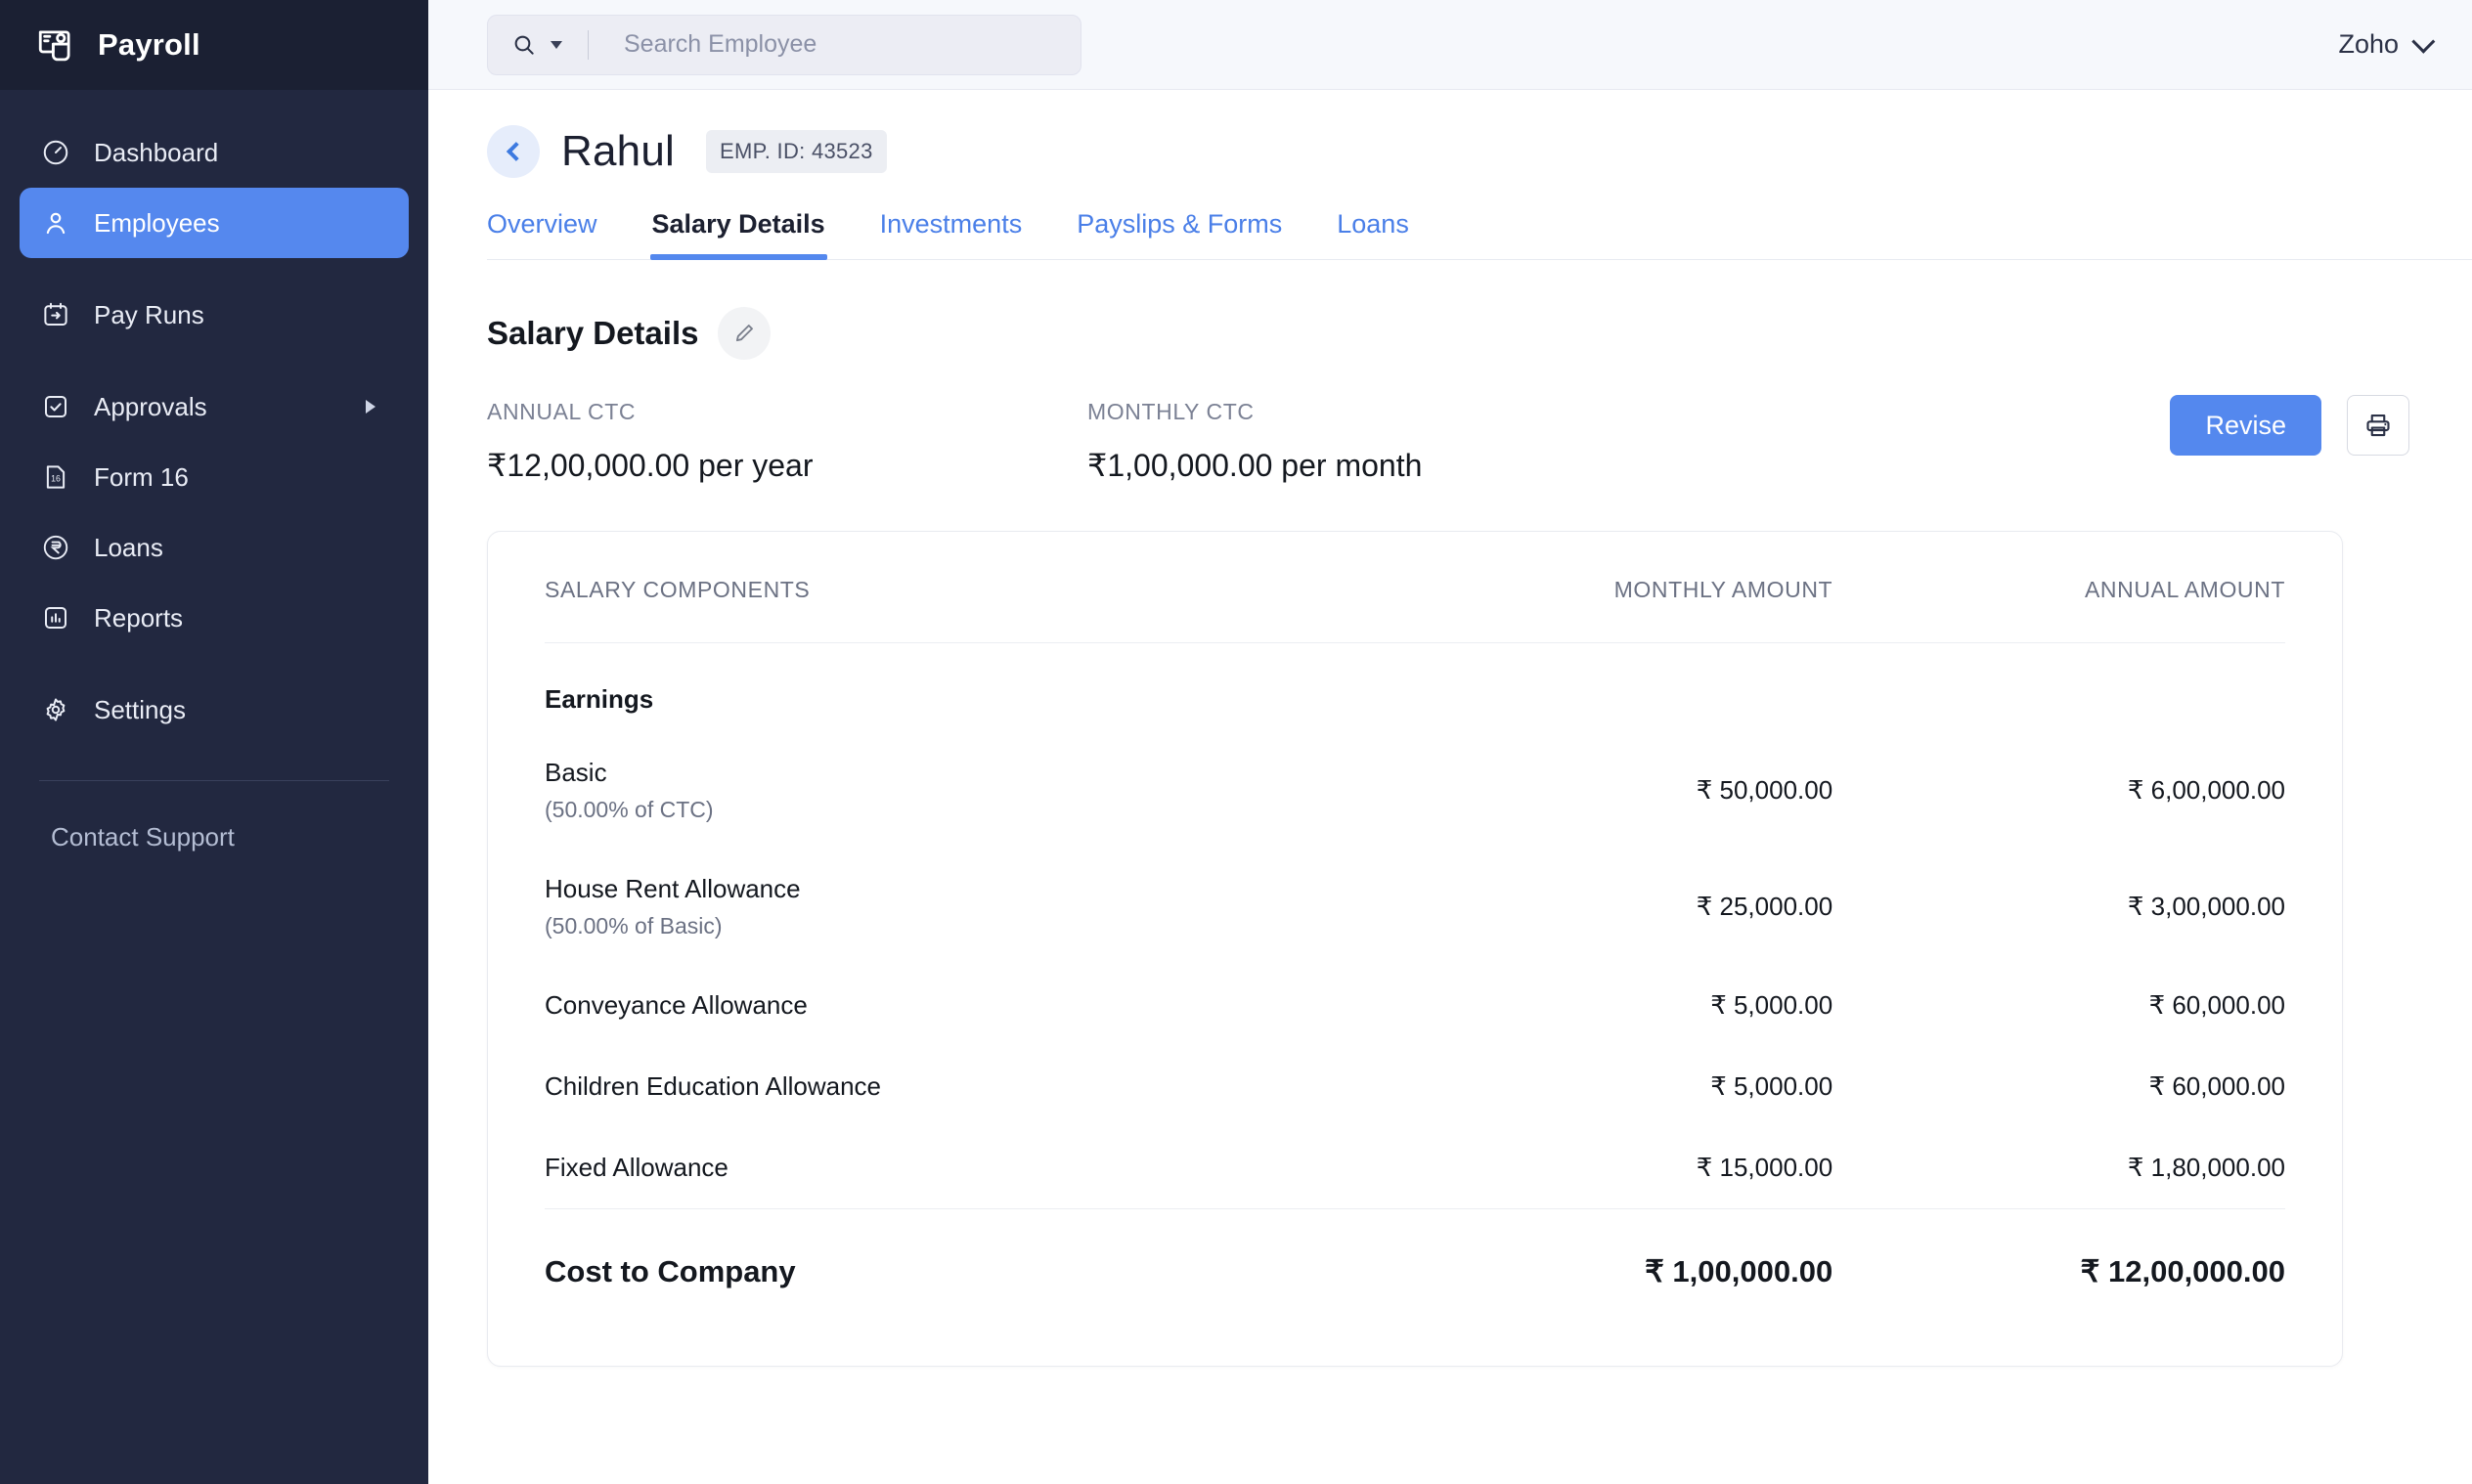 Image resolution: width=2472 pixels, height=1484 pixels. What do you see at coordinates (214, 618) in the screenshot?
I see `sidebar-item-reports: Reports` at bounding box center [214, 618].